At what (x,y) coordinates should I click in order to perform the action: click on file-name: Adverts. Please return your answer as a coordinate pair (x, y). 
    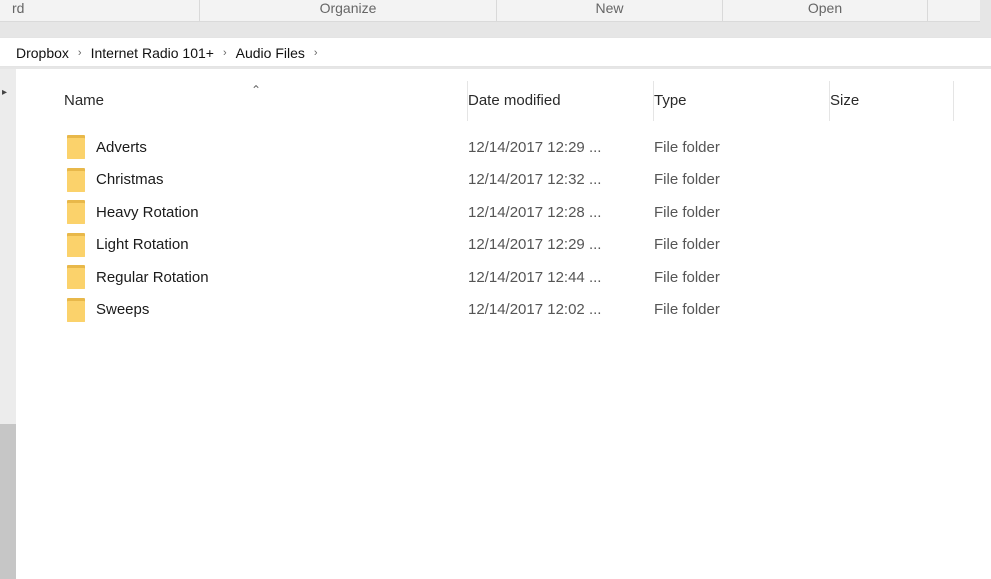
    Looking at the image, I should click on (121, 147).